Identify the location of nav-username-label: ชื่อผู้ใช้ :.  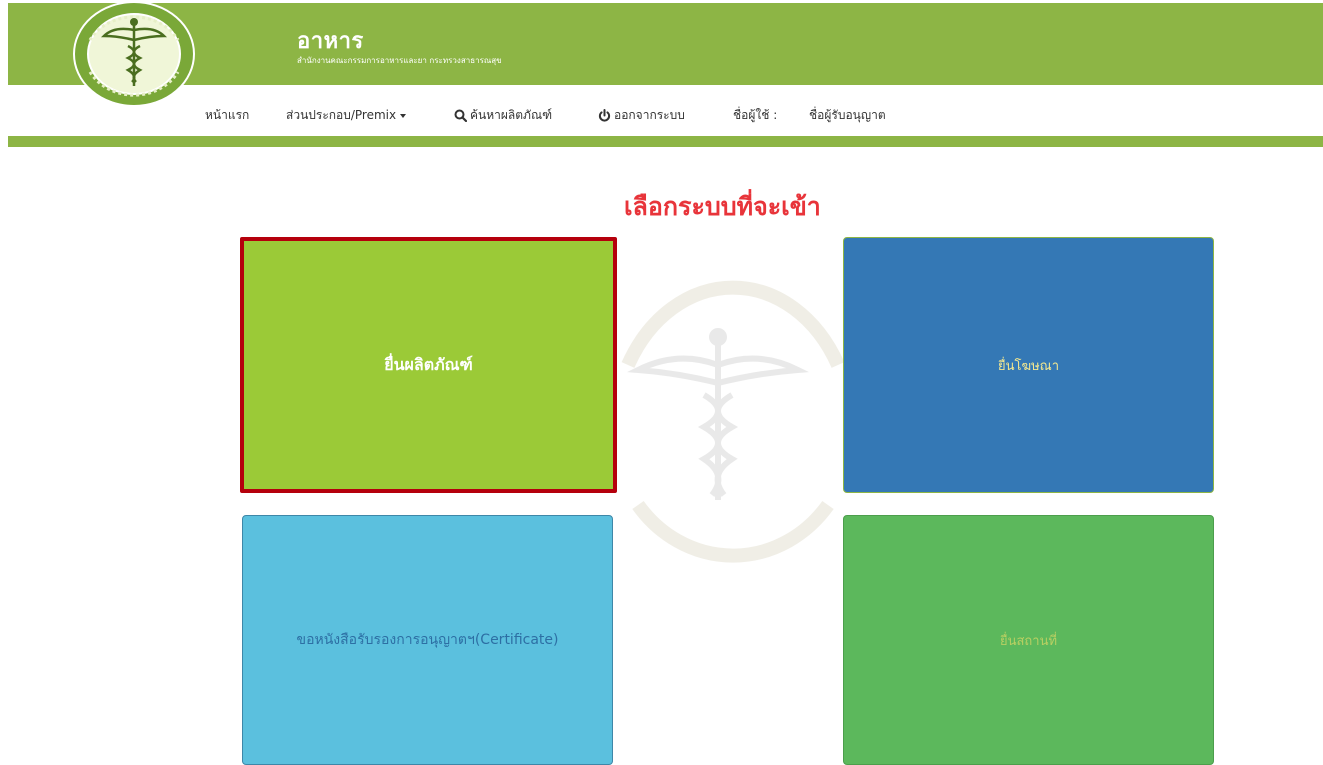
(755, 115).